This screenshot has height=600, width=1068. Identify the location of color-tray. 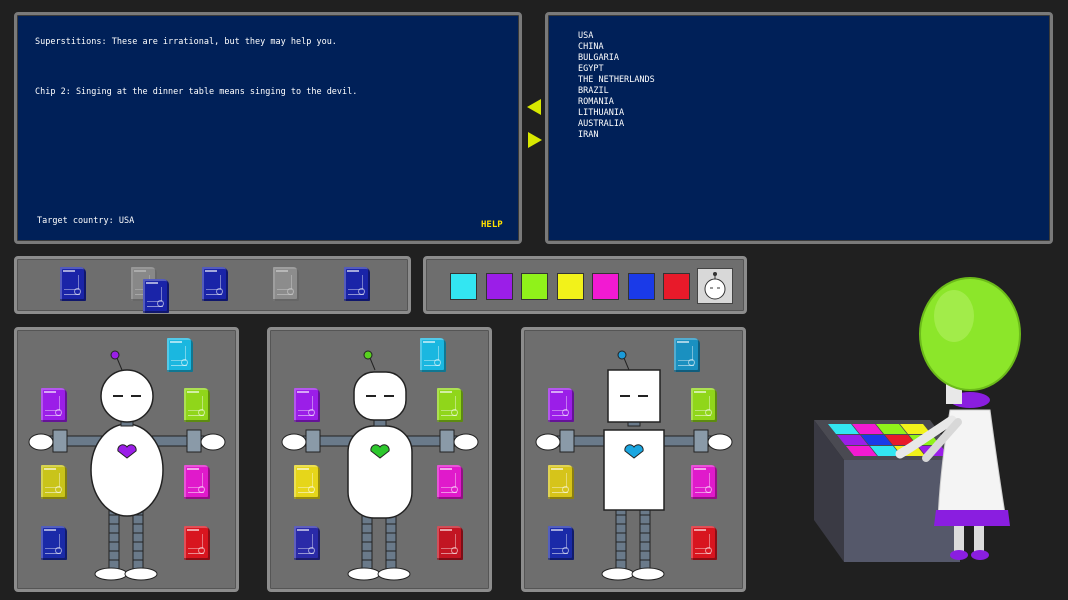
(585, 285).